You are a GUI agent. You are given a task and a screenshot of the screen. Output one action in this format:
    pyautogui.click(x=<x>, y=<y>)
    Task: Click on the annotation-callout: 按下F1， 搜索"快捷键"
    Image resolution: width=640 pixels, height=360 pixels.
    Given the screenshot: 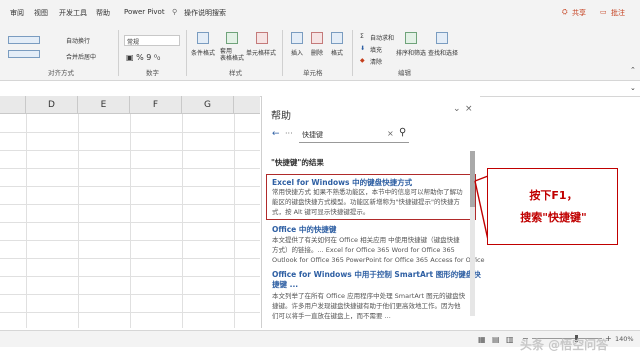 What is the action you would take?
    pyautogui.click(x=552, y=206)
    